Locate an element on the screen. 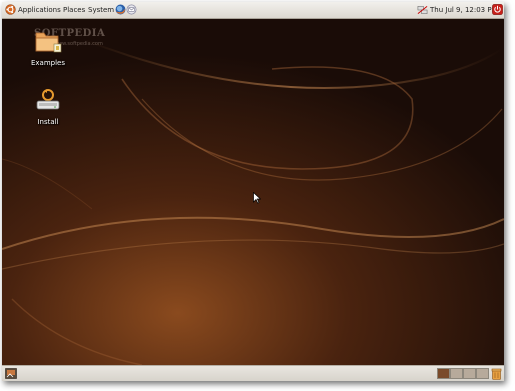 This screenshot has height=391, width=515. desktop-icon-examples: Examples is located at coordinates (48, 47).